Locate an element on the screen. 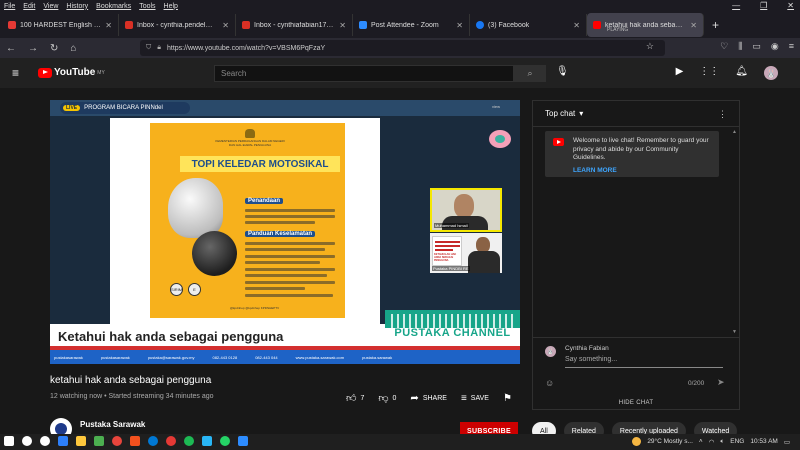 The image size is (800, 450). pocket-icon: ♡ is located at coordinates (724, 46).